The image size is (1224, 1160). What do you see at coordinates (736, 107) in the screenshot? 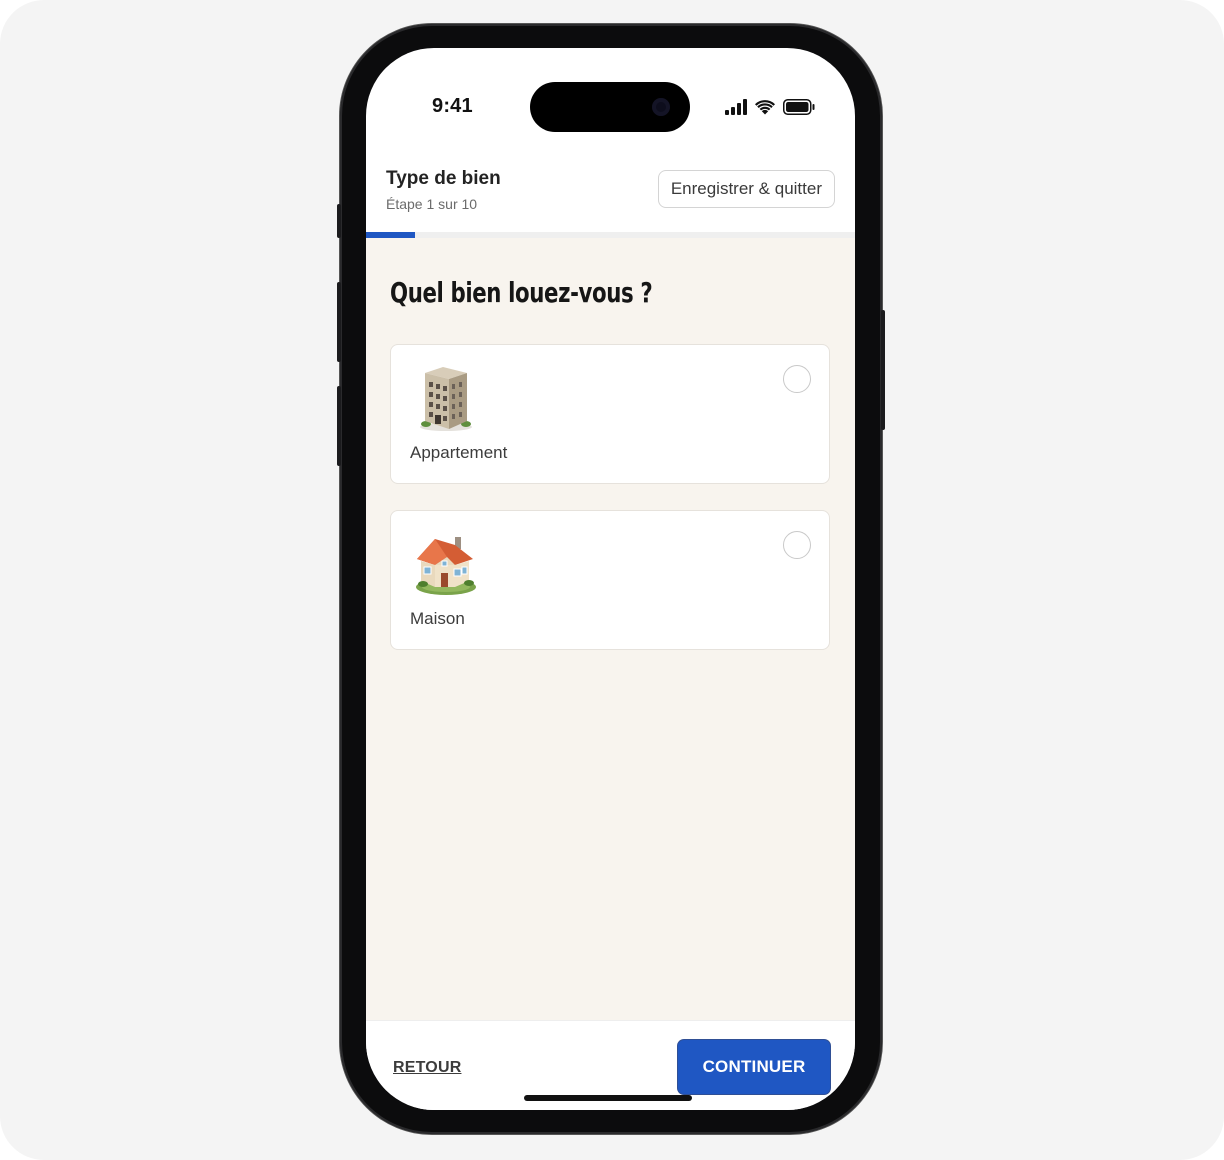
I see `cellular-signal-icon` at bounding box center [736, 107].